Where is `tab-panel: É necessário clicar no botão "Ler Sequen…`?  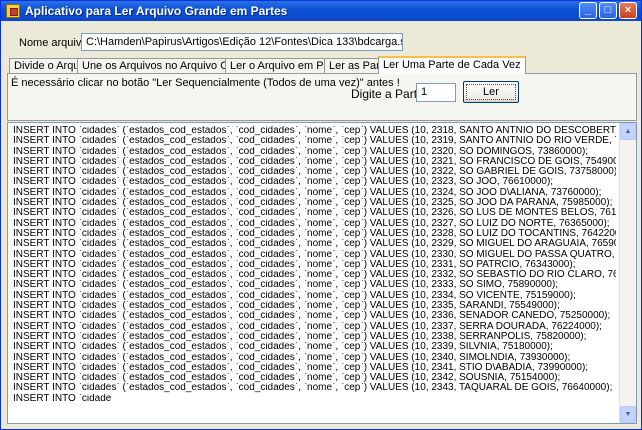 tab-panel: É necessário clicar no botão "Ler Sequen… is located at coordinates (322, 97).